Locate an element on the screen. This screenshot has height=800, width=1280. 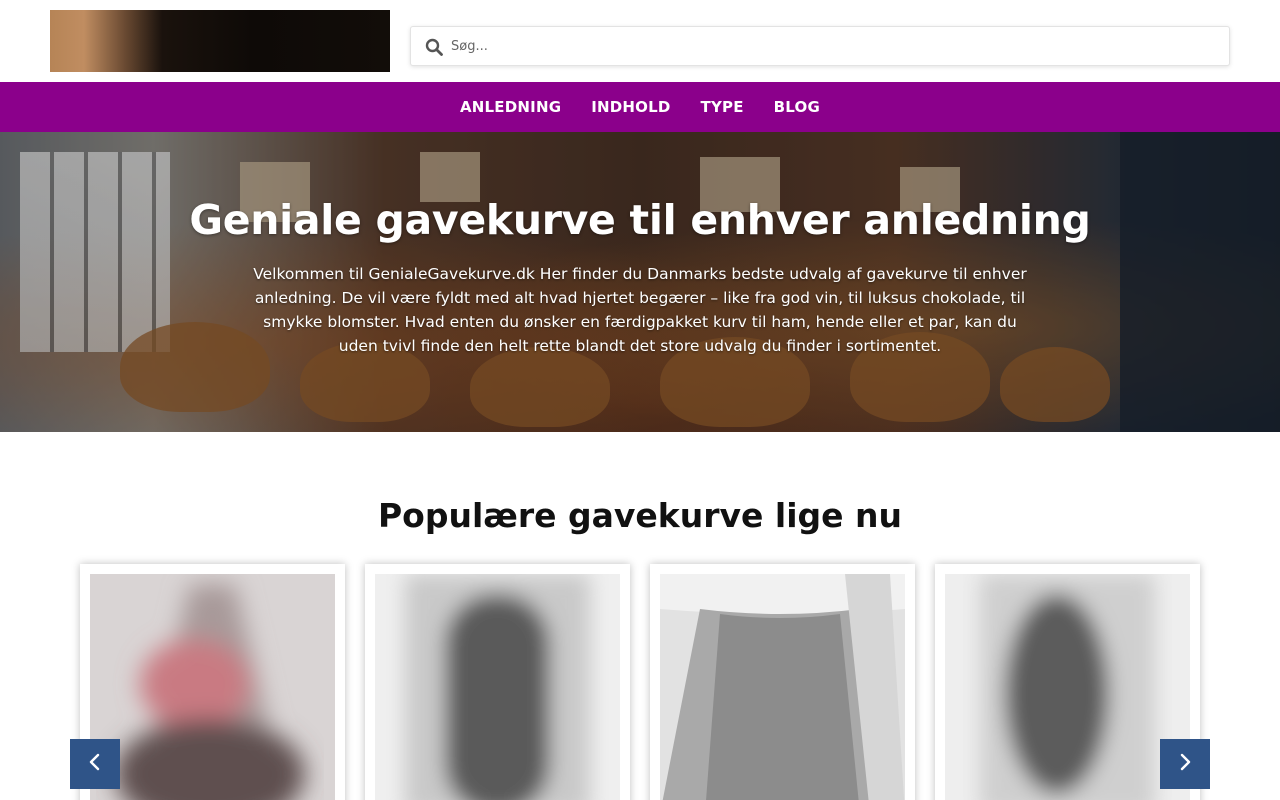
site-logo is located at coordinates (220, 41).